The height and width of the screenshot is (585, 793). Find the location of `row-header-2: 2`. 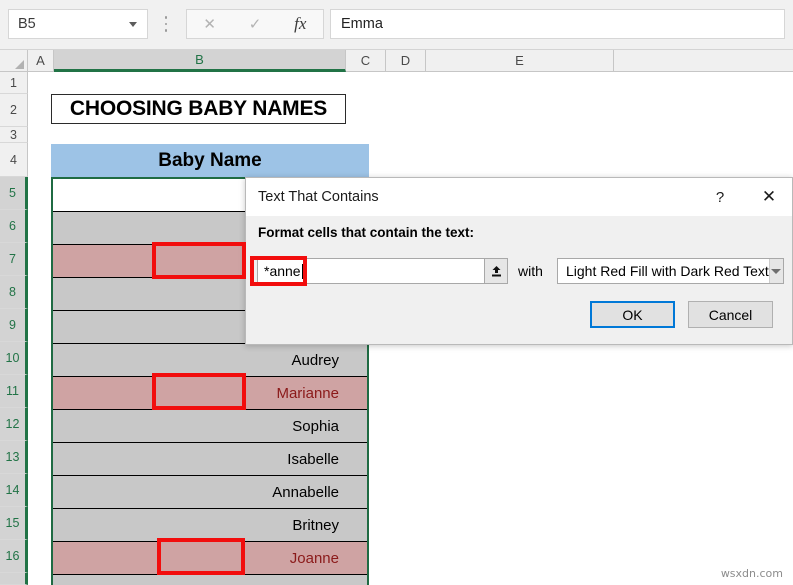

row-header-2: 2 is located at coordinates (14, 110).